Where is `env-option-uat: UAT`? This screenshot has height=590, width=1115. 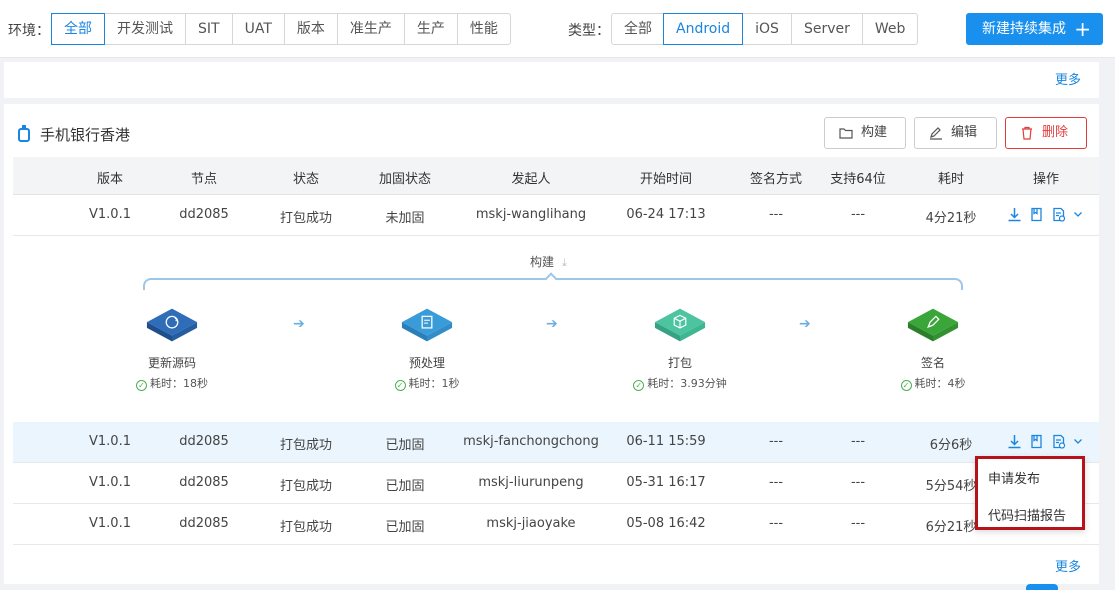
env-option-uat: UAT is located at coordinates (257, 29).